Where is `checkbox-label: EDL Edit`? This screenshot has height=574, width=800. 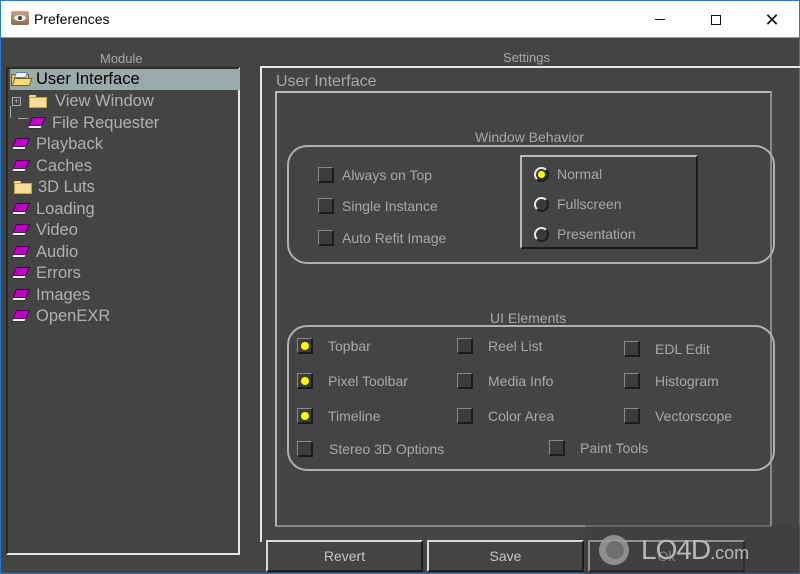
checkbox-label: EDL Edit is located at coordinates (682, 349).